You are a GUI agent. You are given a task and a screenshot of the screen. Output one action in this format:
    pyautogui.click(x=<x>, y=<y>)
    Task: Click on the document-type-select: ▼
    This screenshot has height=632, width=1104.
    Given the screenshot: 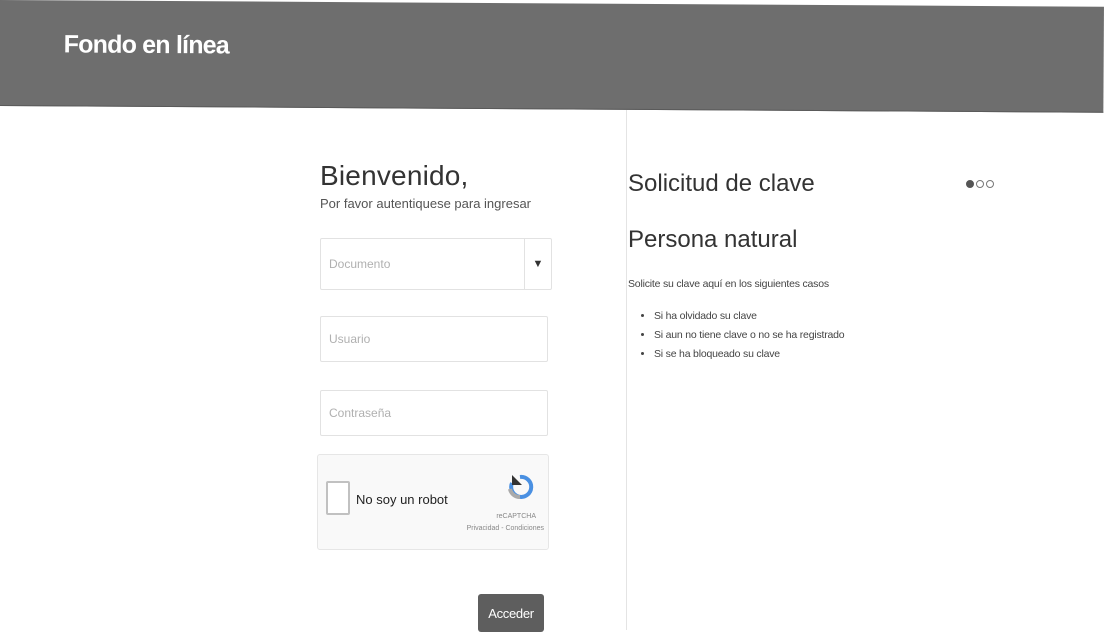 What is the action you would take?
    pyautogui.click(x=436, y=264)
    